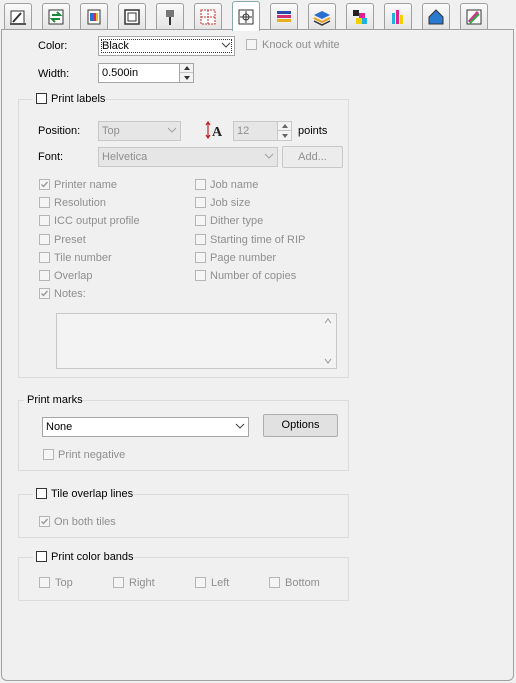  I want to click on arrows-transfer-icon, so click(56, 16).